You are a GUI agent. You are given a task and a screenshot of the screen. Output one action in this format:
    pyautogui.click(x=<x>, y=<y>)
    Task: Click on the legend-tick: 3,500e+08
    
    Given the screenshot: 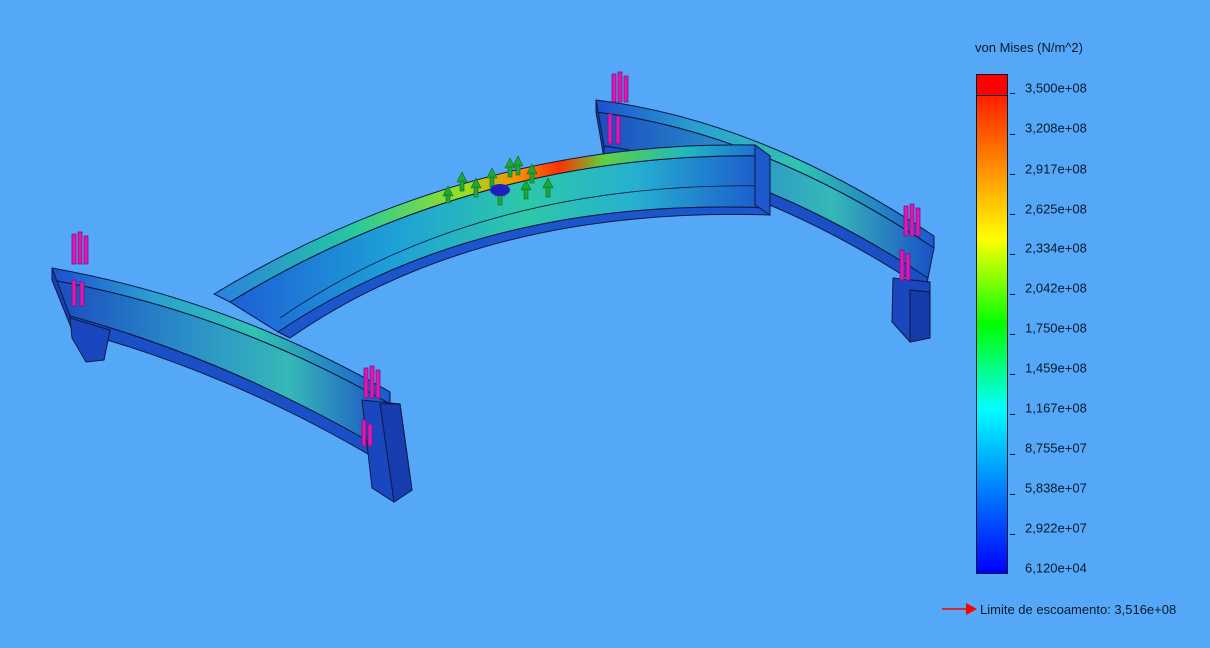 What is the action you would take?
    pyautogui.click(x=1056, y=88)
    